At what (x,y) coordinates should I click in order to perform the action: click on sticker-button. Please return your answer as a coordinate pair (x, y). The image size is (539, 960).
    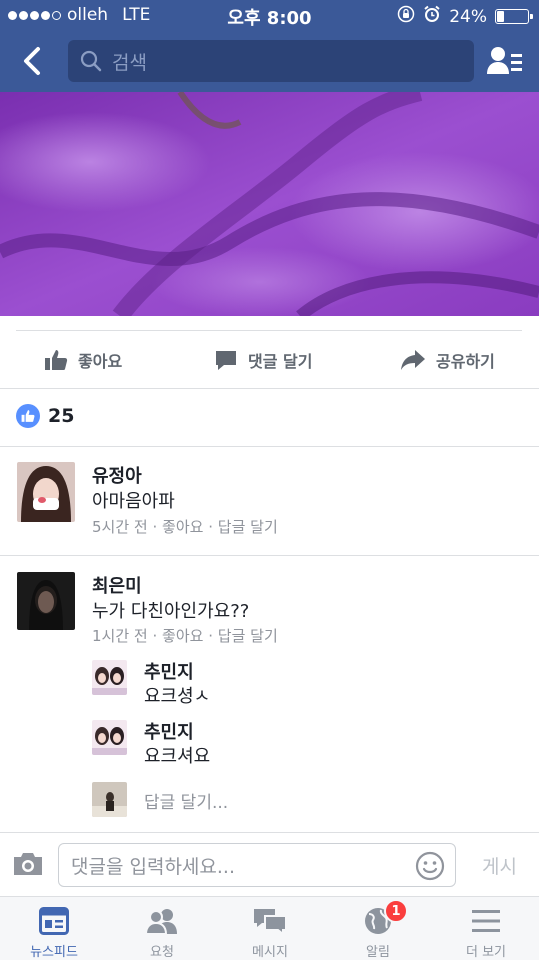
    Looking at the image, I should click on (430, 868).